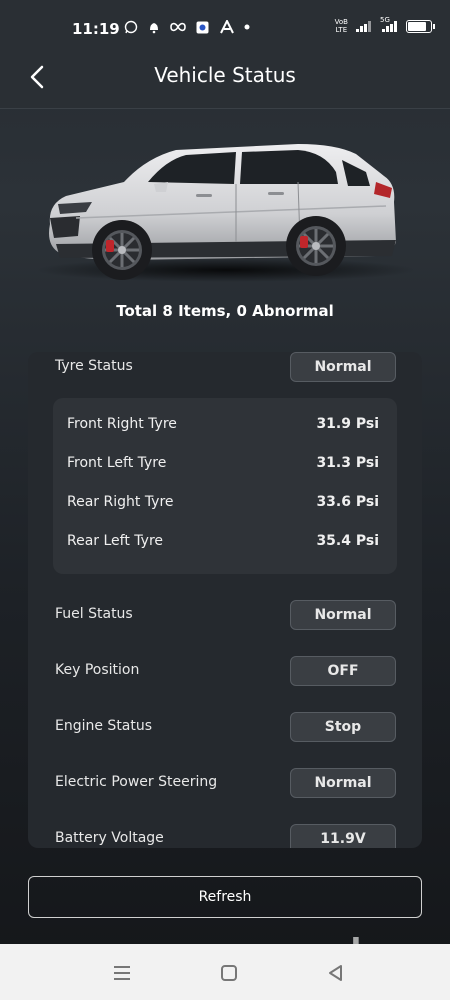 The height and width of the screenshot is (1000, 450). Describe the element at coordinates (223, 466) in the screenshot. I see `tyre-row: Front Left Tyre 31.3 Psi` at that location.